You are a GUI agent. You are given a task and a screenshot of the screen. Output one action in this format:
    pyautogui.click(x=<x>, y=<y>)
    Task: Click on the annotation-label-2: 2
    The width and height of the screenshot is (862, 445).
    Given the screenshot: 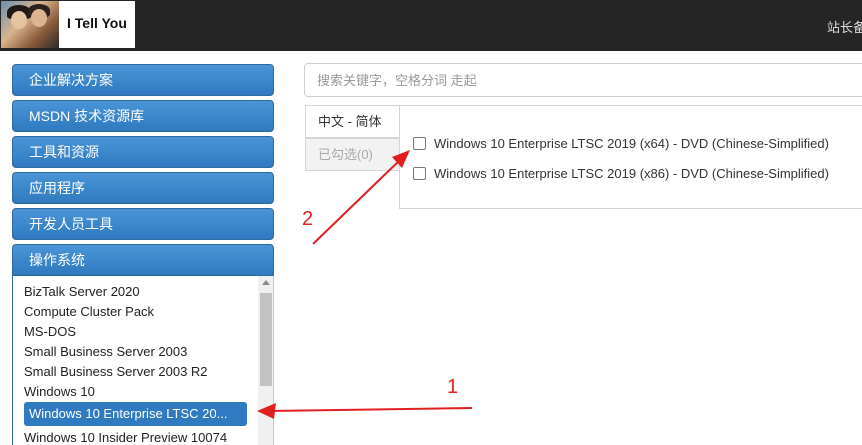 What is the action you would take?
    pyautogui.click(x=308, y=219)
    